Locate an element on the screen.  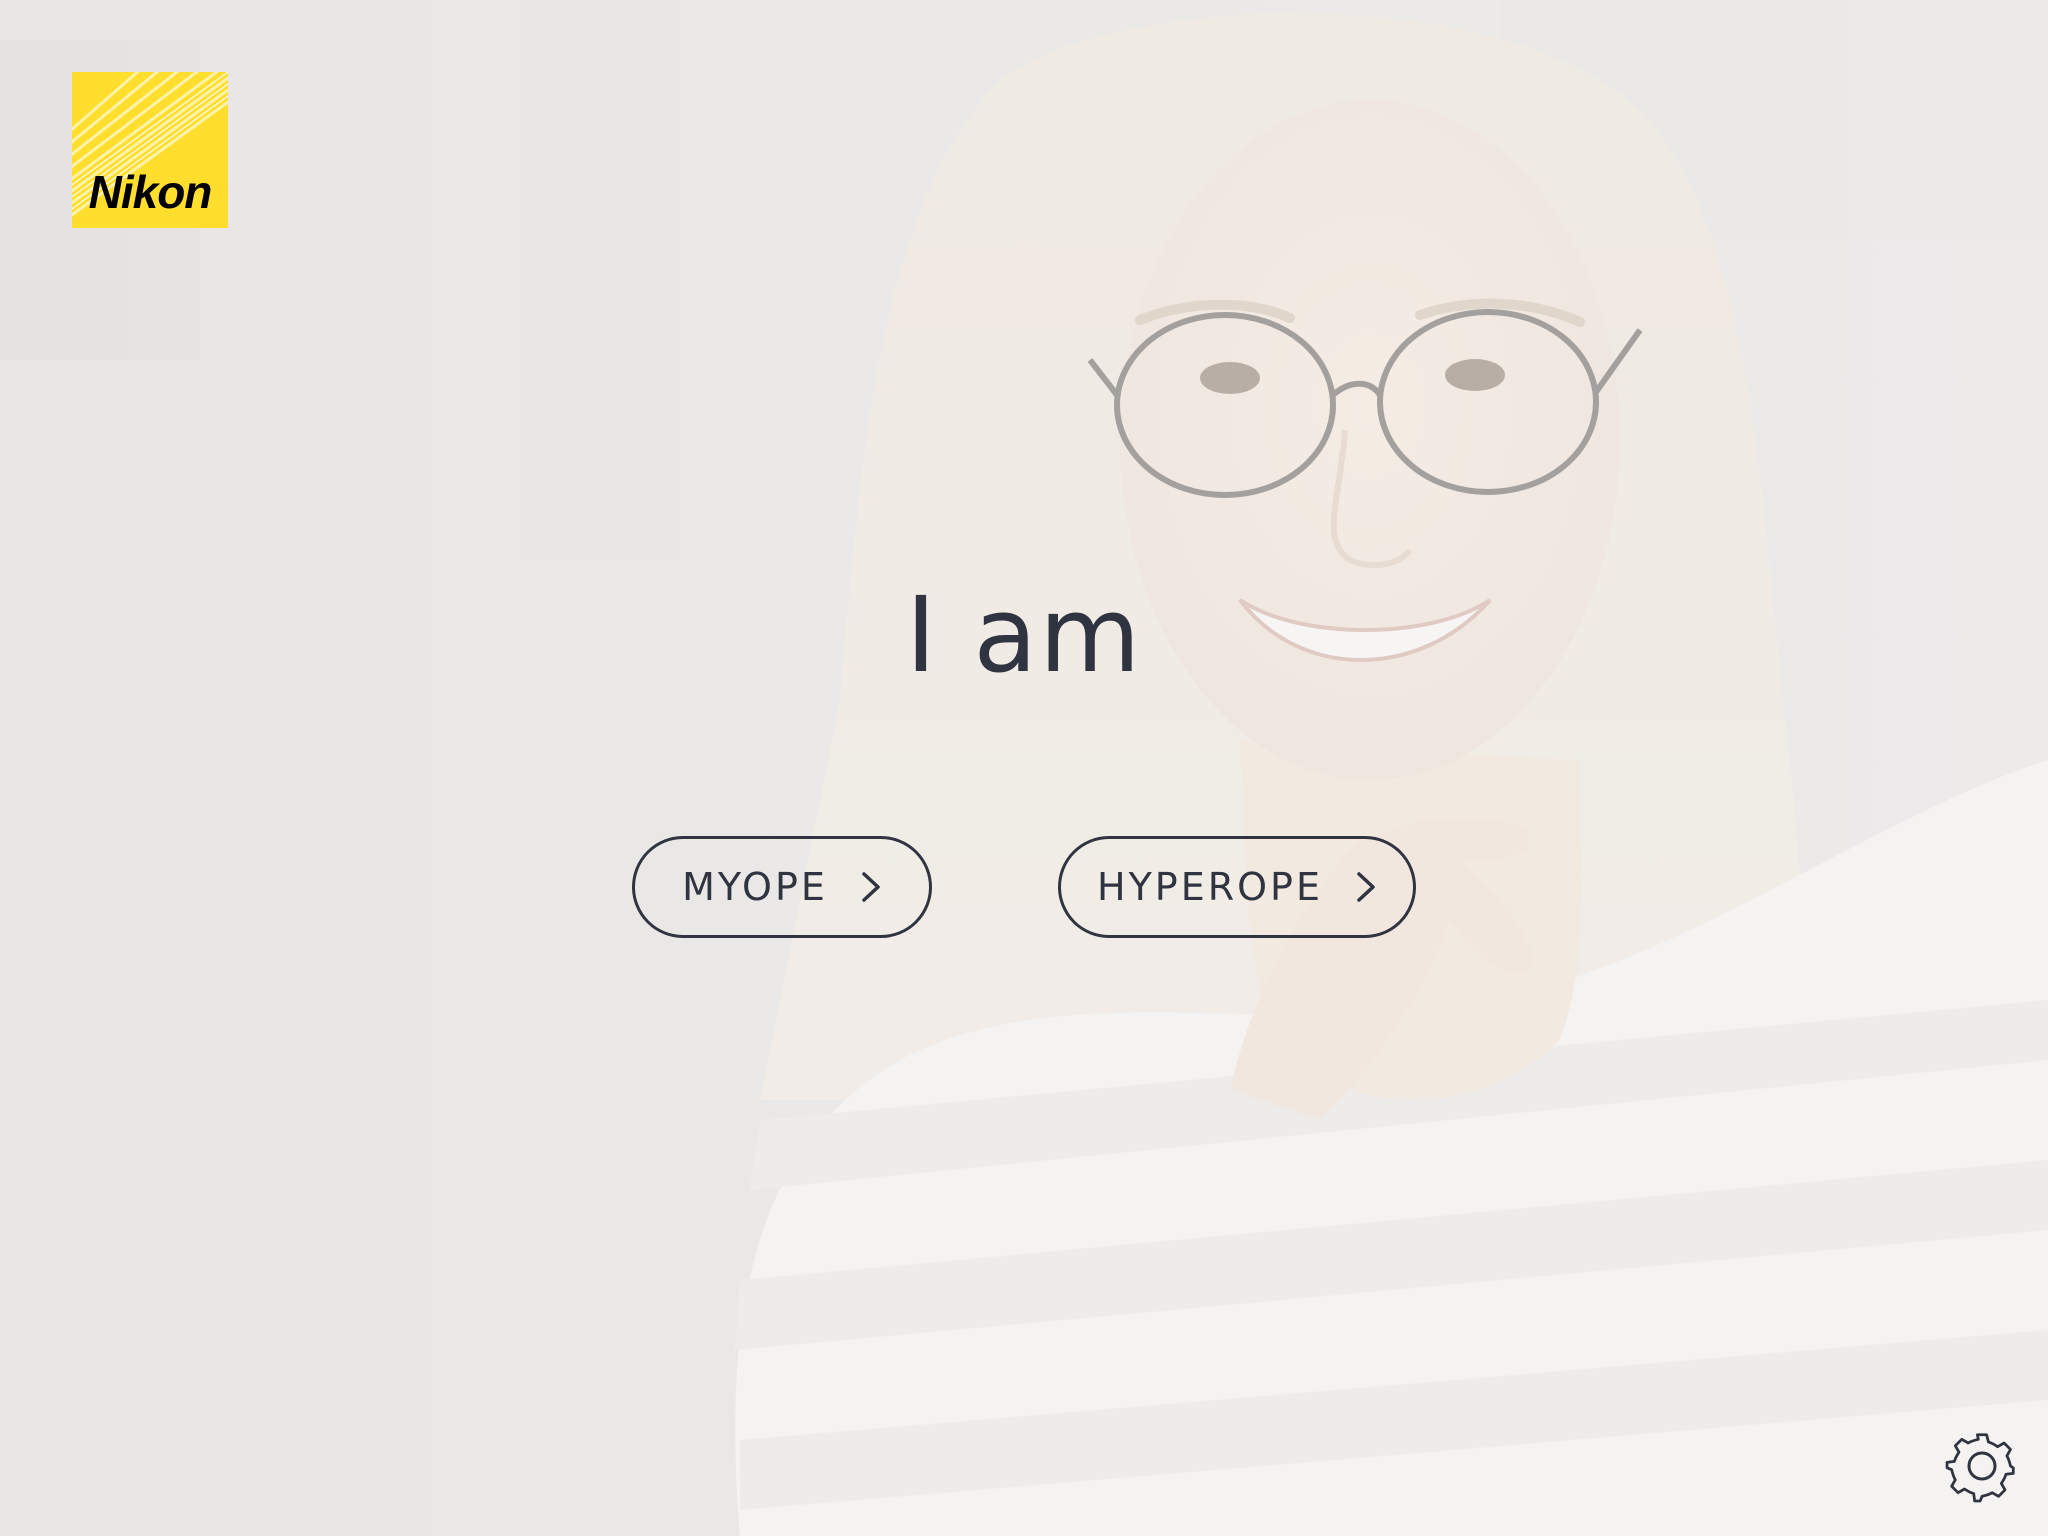
hyperope-button: HYPEROPE is located at coordinates (1237, 887).